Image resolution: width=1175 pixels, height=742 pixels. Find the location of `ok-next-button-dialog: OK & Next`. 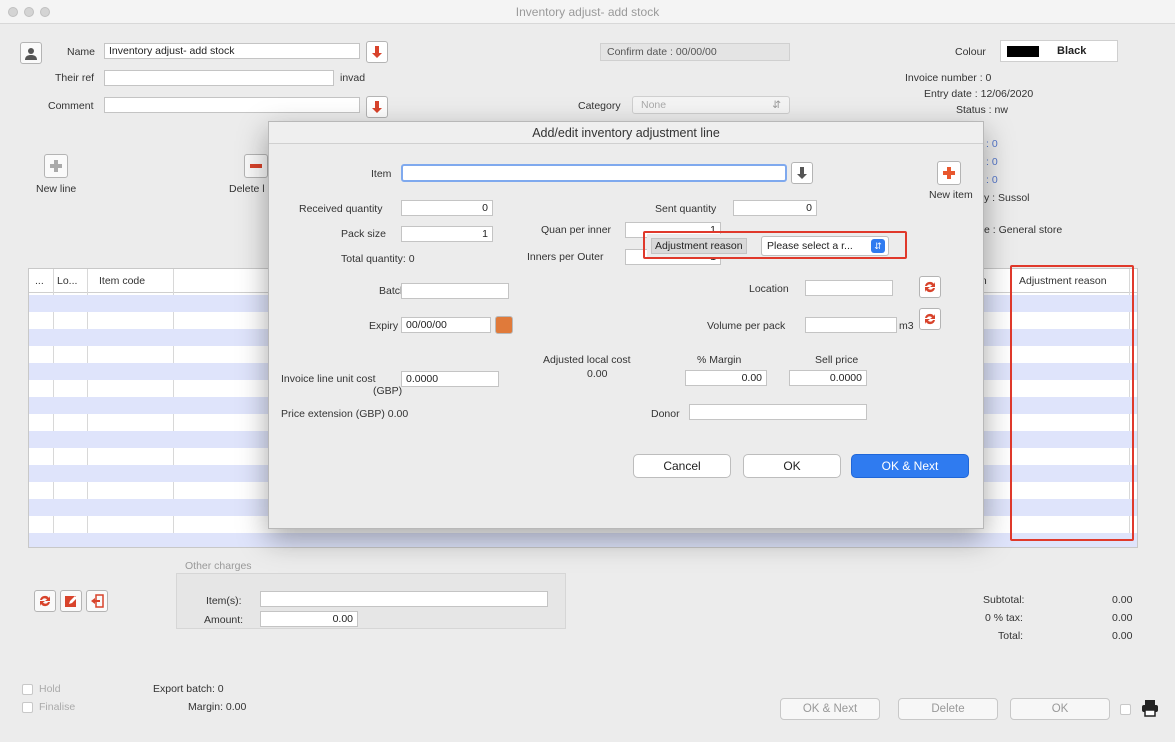

ok-next-button-dialog: OK & Next is located at coordinates (910, 466).